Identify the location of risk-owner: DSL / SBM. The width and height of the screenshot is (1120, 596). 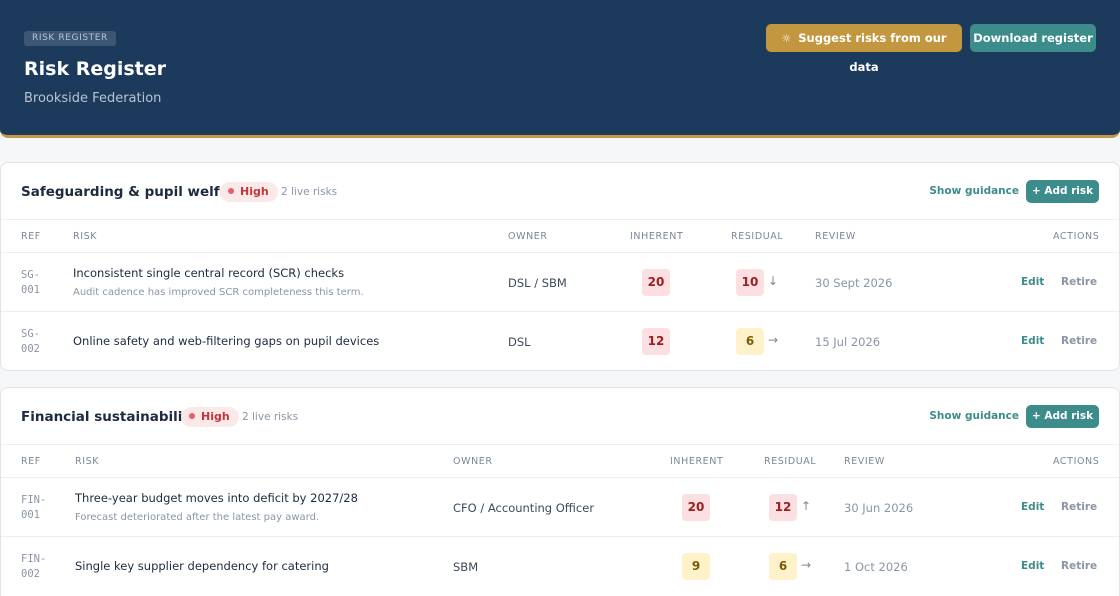
(537, 283).